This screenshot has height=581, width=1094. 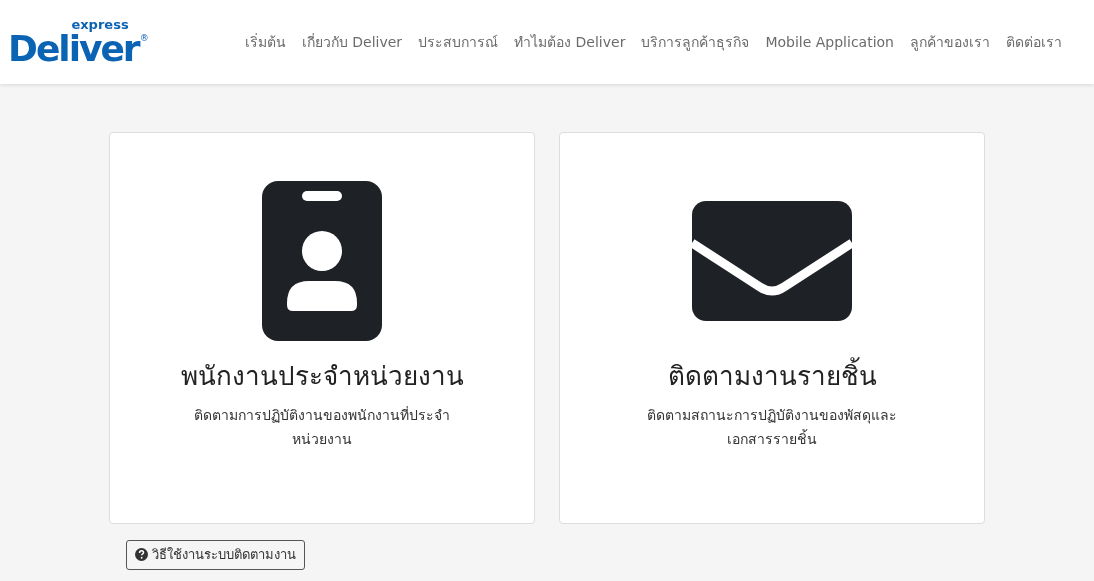 What do you see at coordinates (322, 261) in the screenshot?
I see `id-badge-icon` at bounding box center [322, 261].